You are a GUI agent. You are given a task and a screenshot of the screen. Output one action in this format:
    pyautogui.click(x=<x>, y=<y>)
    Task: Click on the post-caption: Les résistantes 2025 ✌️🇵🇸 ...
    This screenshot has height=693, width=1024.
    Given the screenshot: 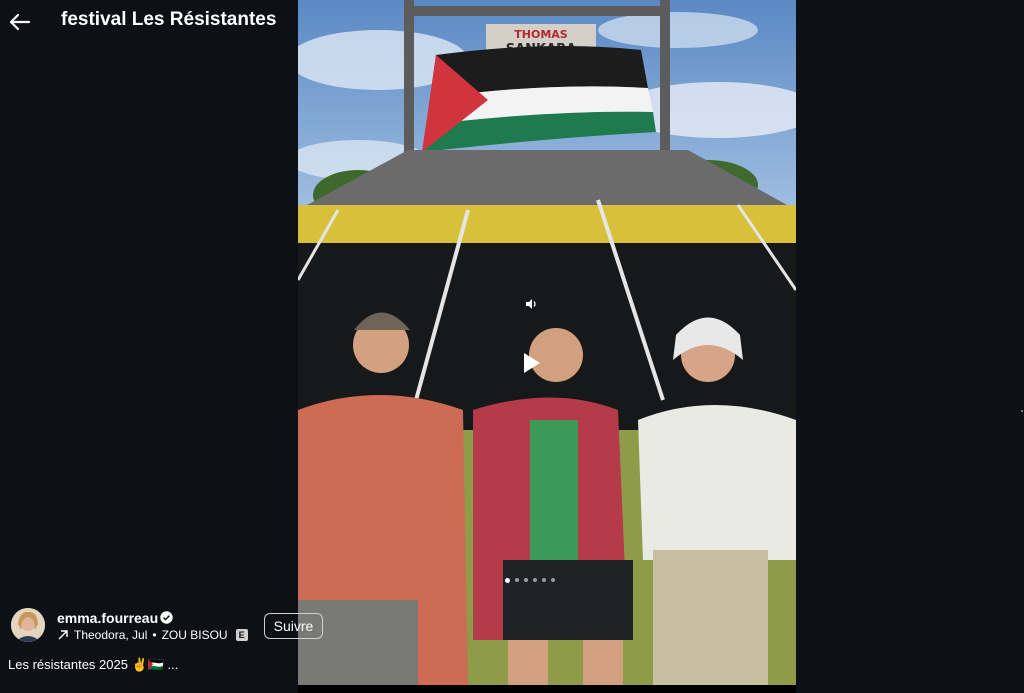 What is the action you would take?
    pyautogui.click(x=93, y=665)
    